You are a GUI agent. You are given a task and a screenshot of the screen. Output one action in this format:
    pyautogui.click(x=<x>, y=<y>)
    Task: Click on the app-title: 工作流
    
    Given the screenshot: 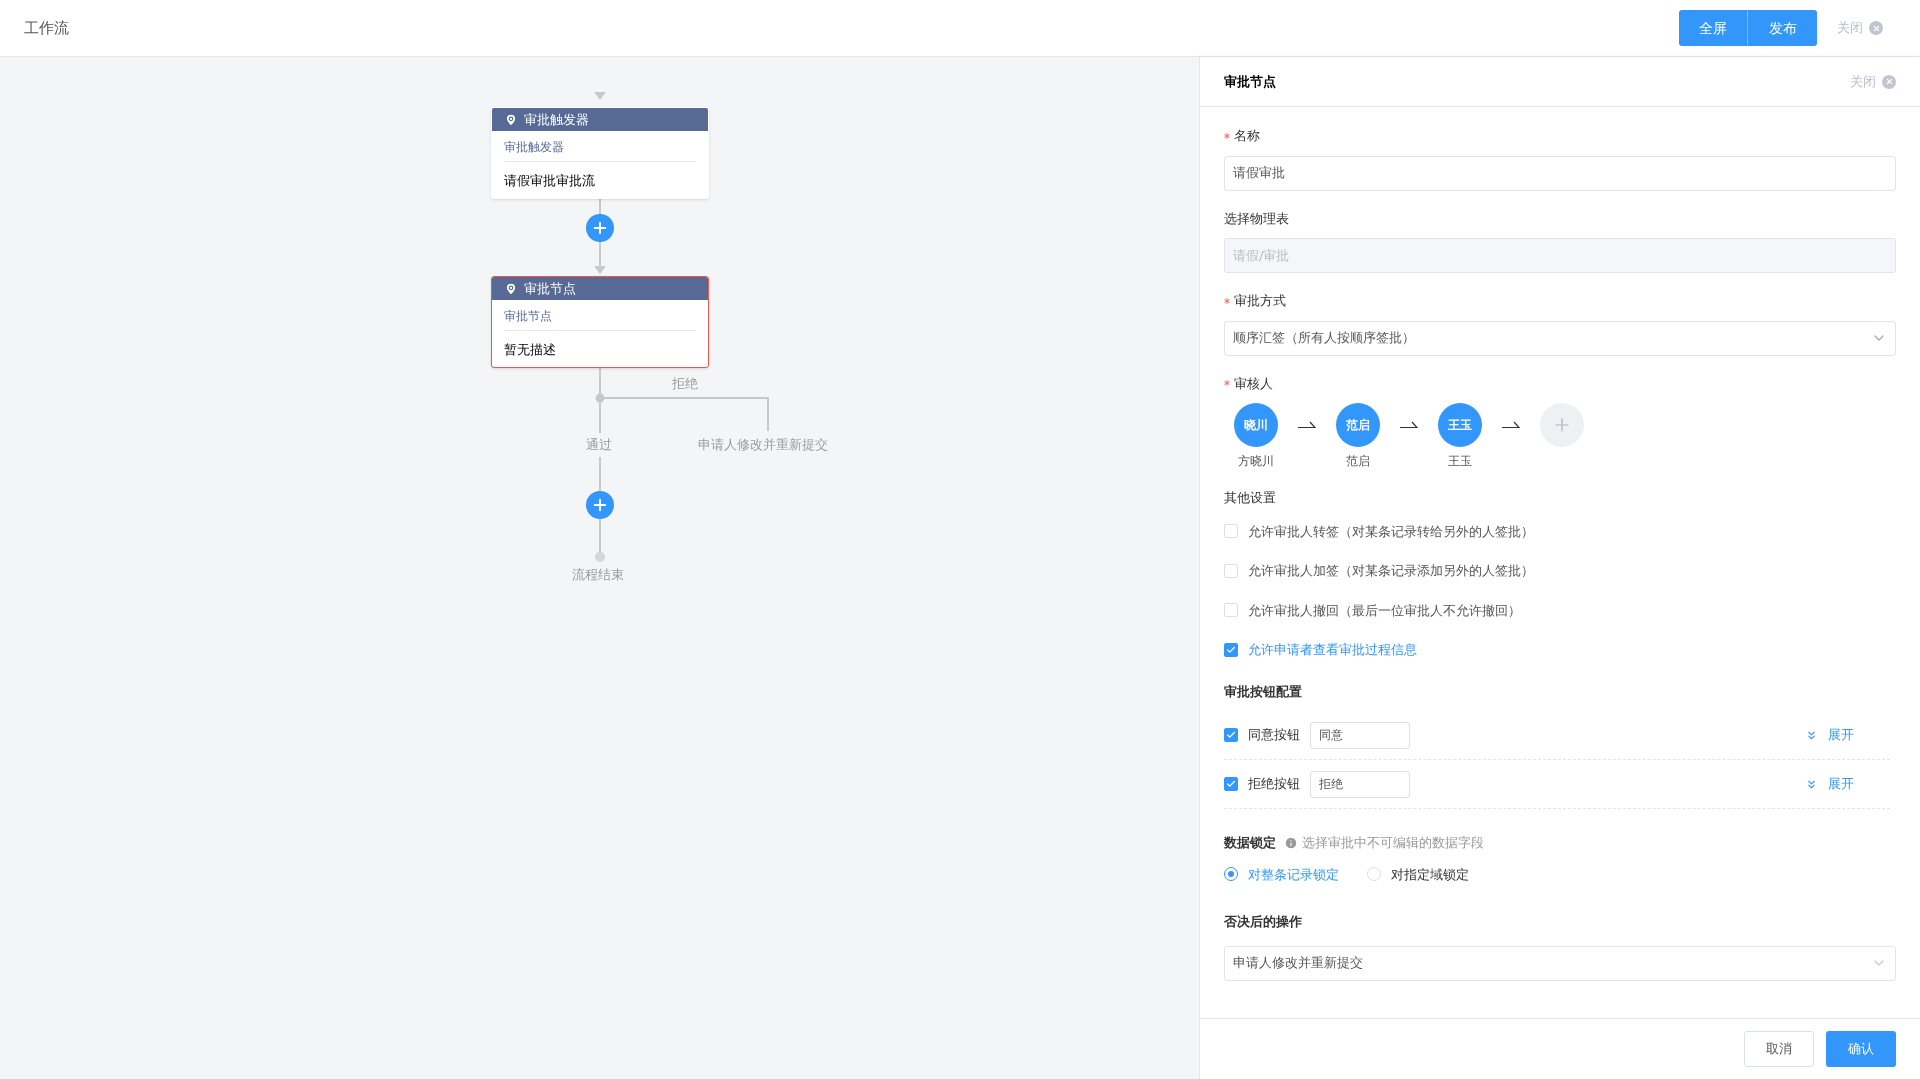 What is the action you would take?
    pyautogui.click(x=46, y=28)
    